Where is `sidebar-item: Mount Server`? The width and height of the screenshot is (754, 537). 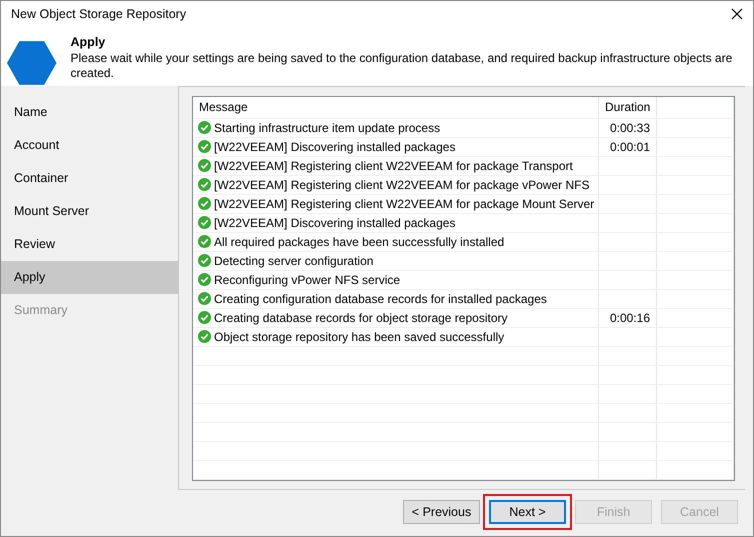
sidebar-item: Mount Server is located at coordinates (89, 211).